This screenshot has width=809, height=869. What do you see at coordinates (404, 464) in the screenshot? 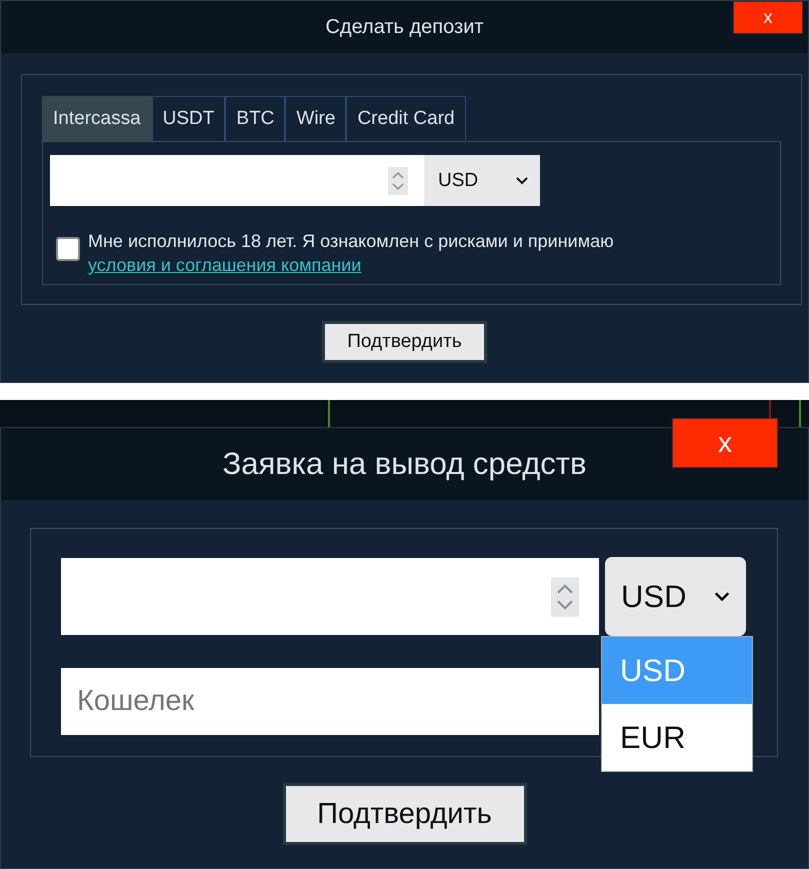
I see `dialog-title: Заявка на вывод средств` at bounding box center [404, 464].